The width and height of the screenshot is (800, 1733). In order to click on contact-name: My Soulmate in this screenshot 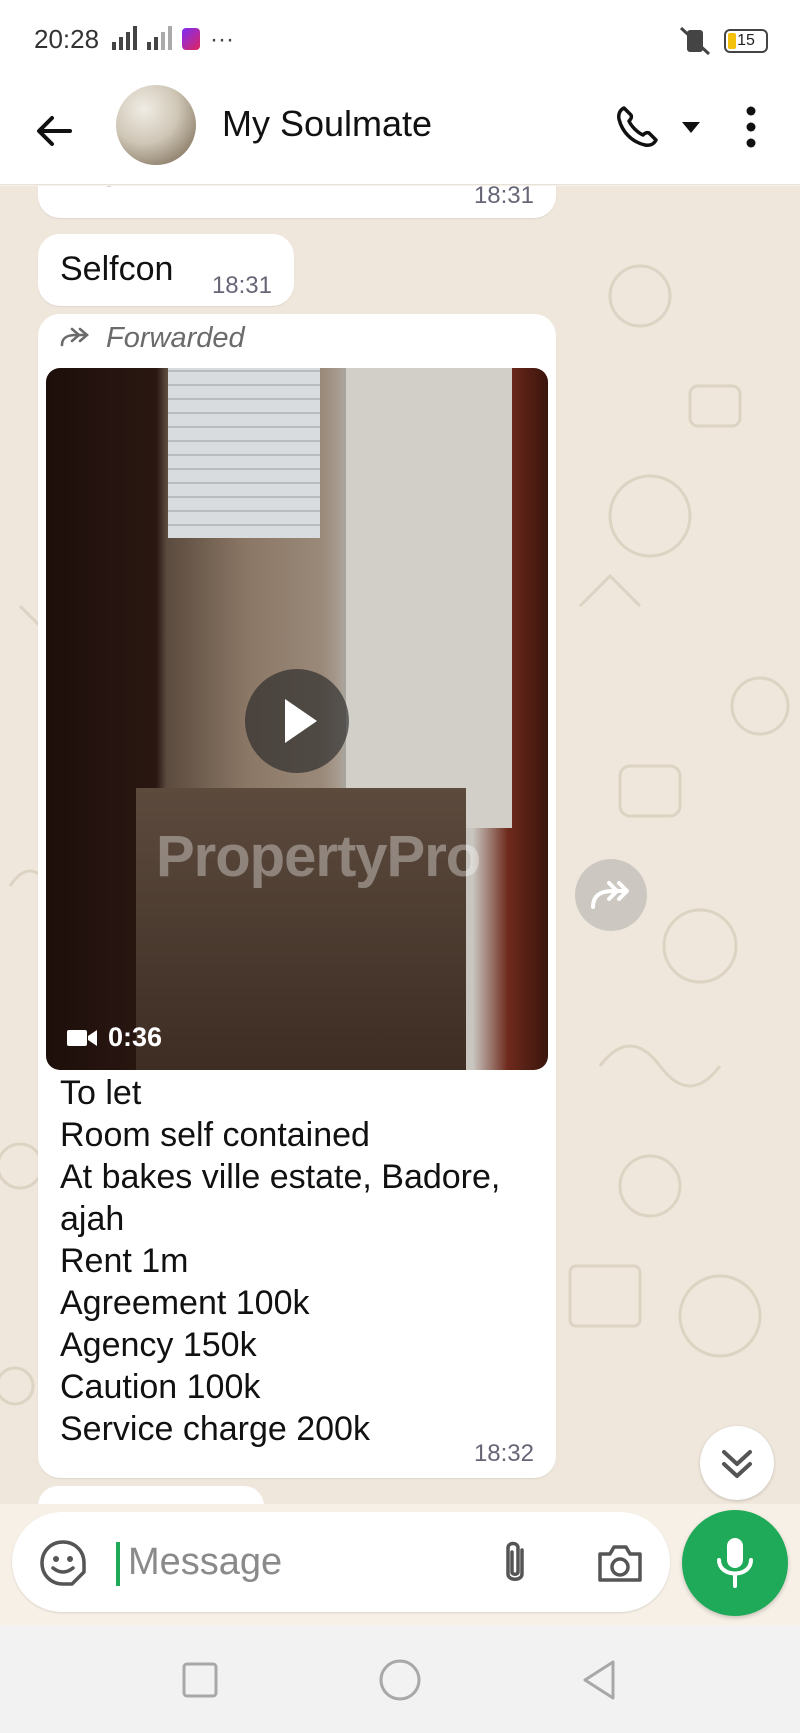, I will do `click(327, 124)`.